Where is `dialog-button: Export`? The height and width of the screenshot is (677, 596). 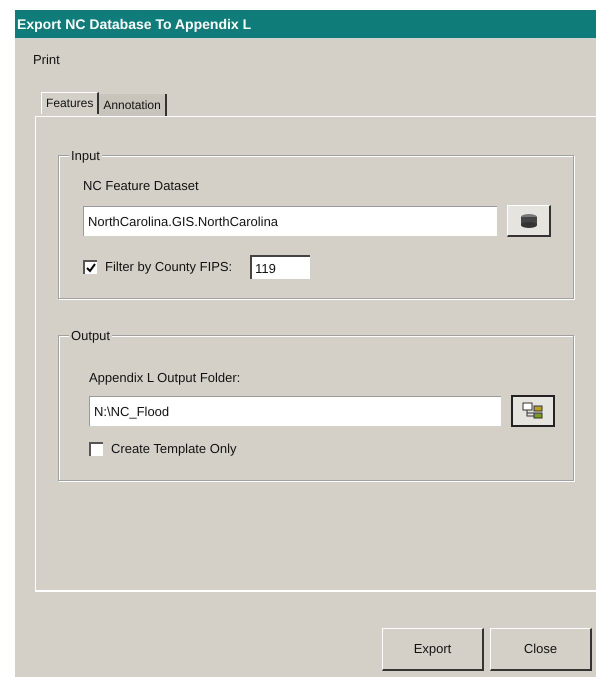 dialog-button: Export is located at coordinates (433, 649).